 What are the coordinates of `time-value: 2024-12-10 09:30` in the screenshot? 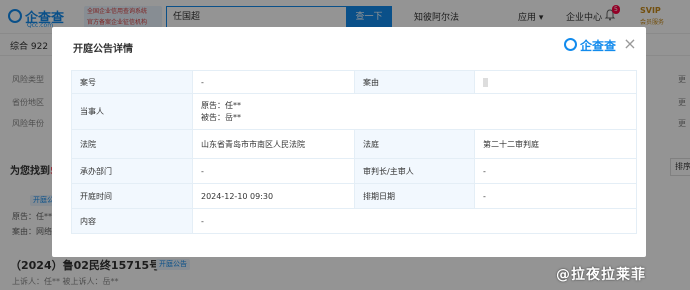 It's located at (273, 196).